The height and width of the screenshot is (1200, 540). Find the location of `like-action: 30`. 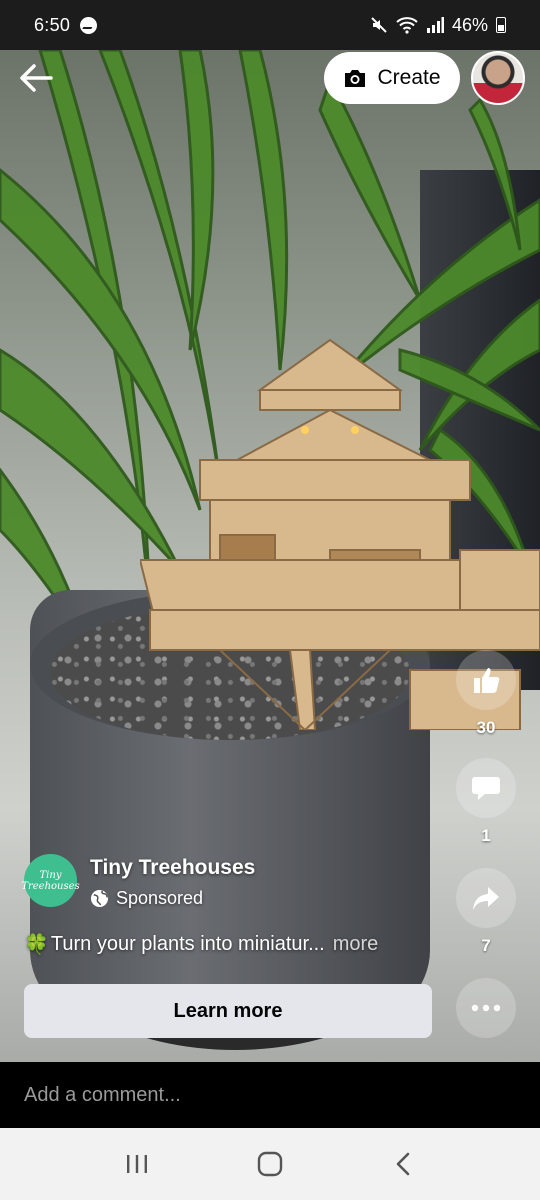

like-action: 30 is located at coordinates (486, 694).